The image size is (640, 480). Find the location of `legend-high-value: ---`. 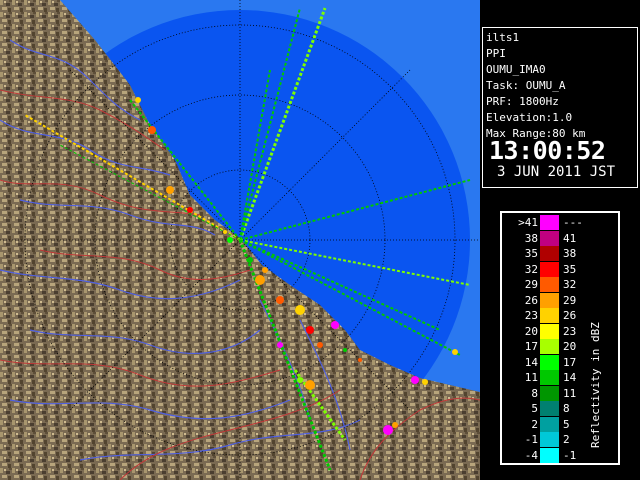

legend-high-value: --- is located at coordinates (573, 222).